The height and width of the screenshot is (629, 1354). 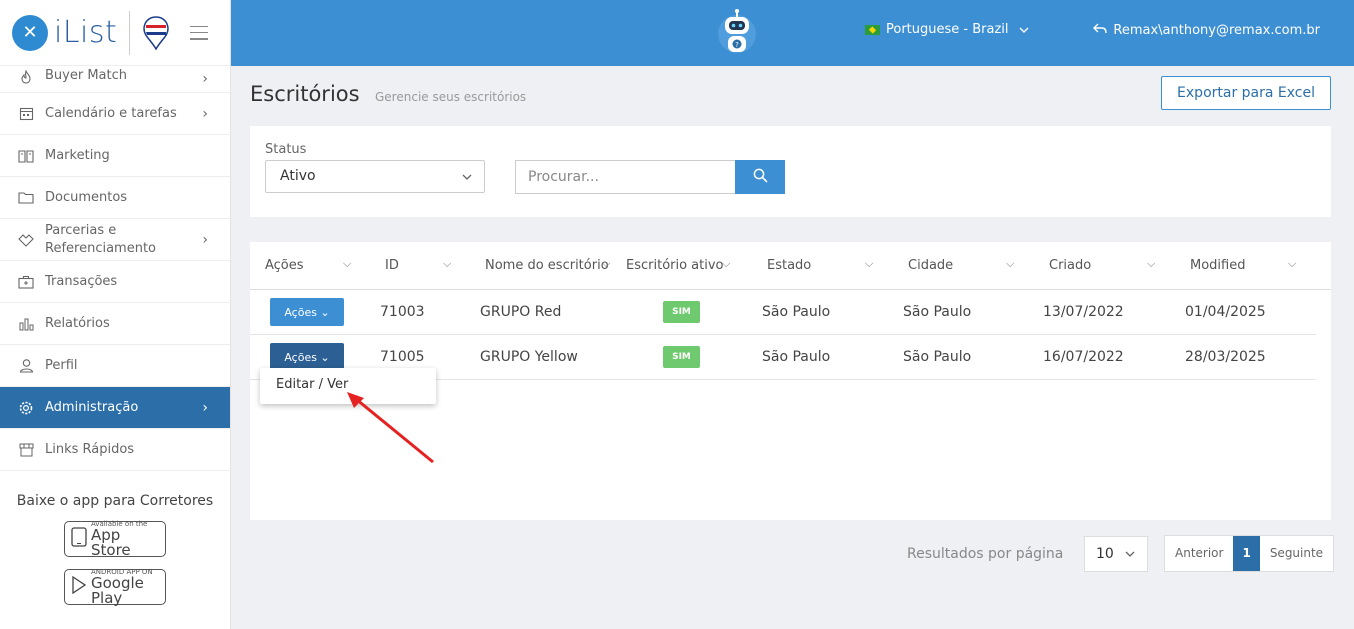 I want to click on column-header-created: Criado ⌵, so click(x=1102, y=265).